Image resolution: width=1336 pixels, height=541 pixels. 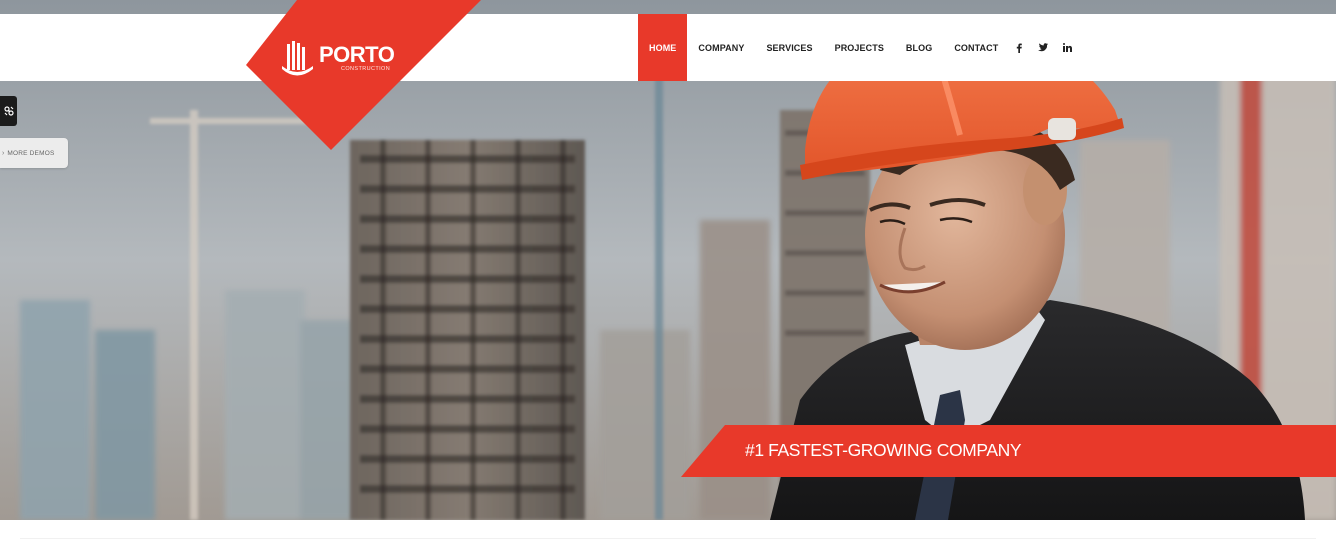 What do you see at coordinates (1019, 48) in the screenshot?
I see `facebook-icon` at bounding box center [1019, 48].